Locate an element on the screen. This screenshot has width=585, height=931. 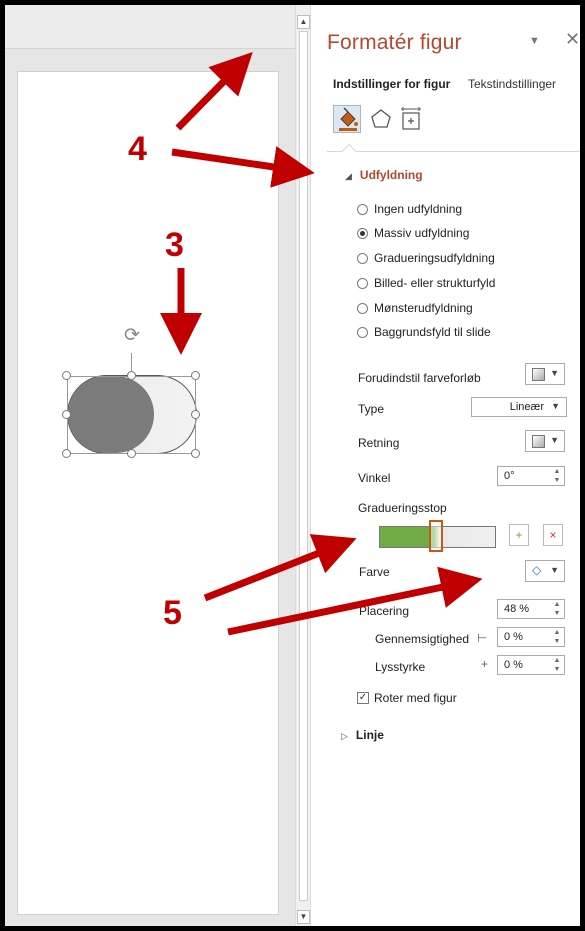
radio-pattern-fill: Mønsterudfyldning is located at coordinates (415, 308).